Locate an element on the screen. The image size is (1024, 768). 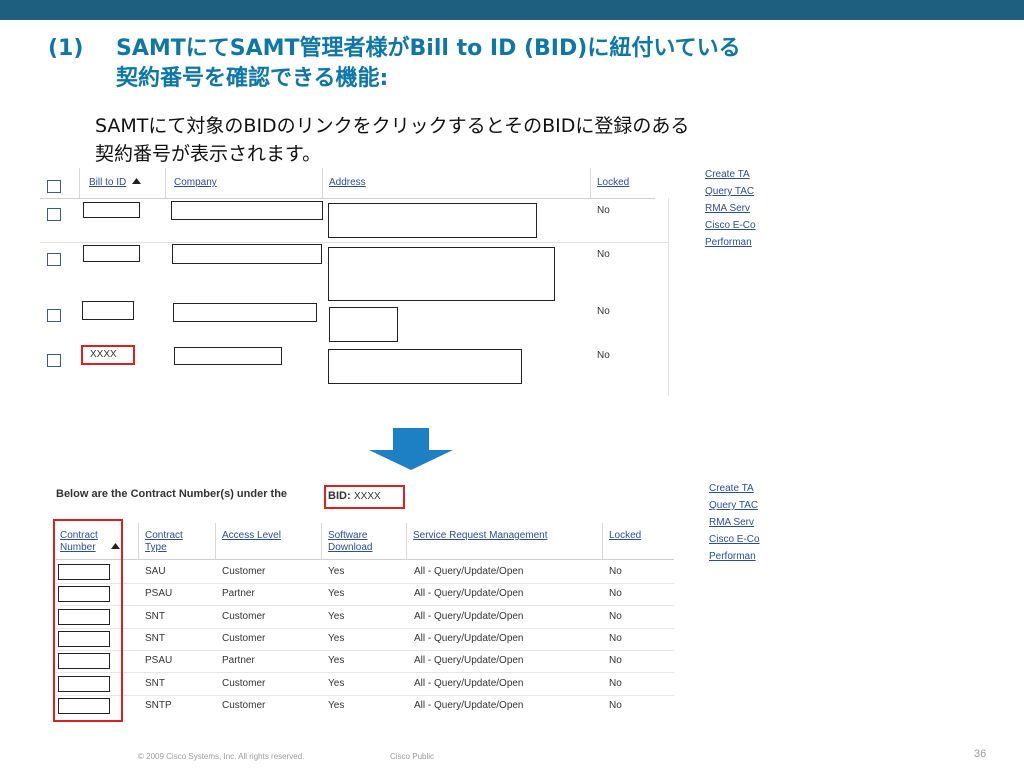
title-line-1: SAMTにてSAMT管理者様がBill to ID (BID)に紐付いている is located at coordinates (428, 48).